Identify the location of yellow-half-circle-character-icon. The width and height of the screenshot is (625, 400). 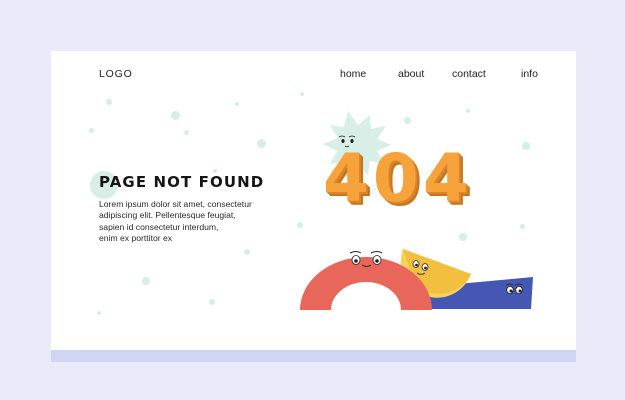
(435, 273).